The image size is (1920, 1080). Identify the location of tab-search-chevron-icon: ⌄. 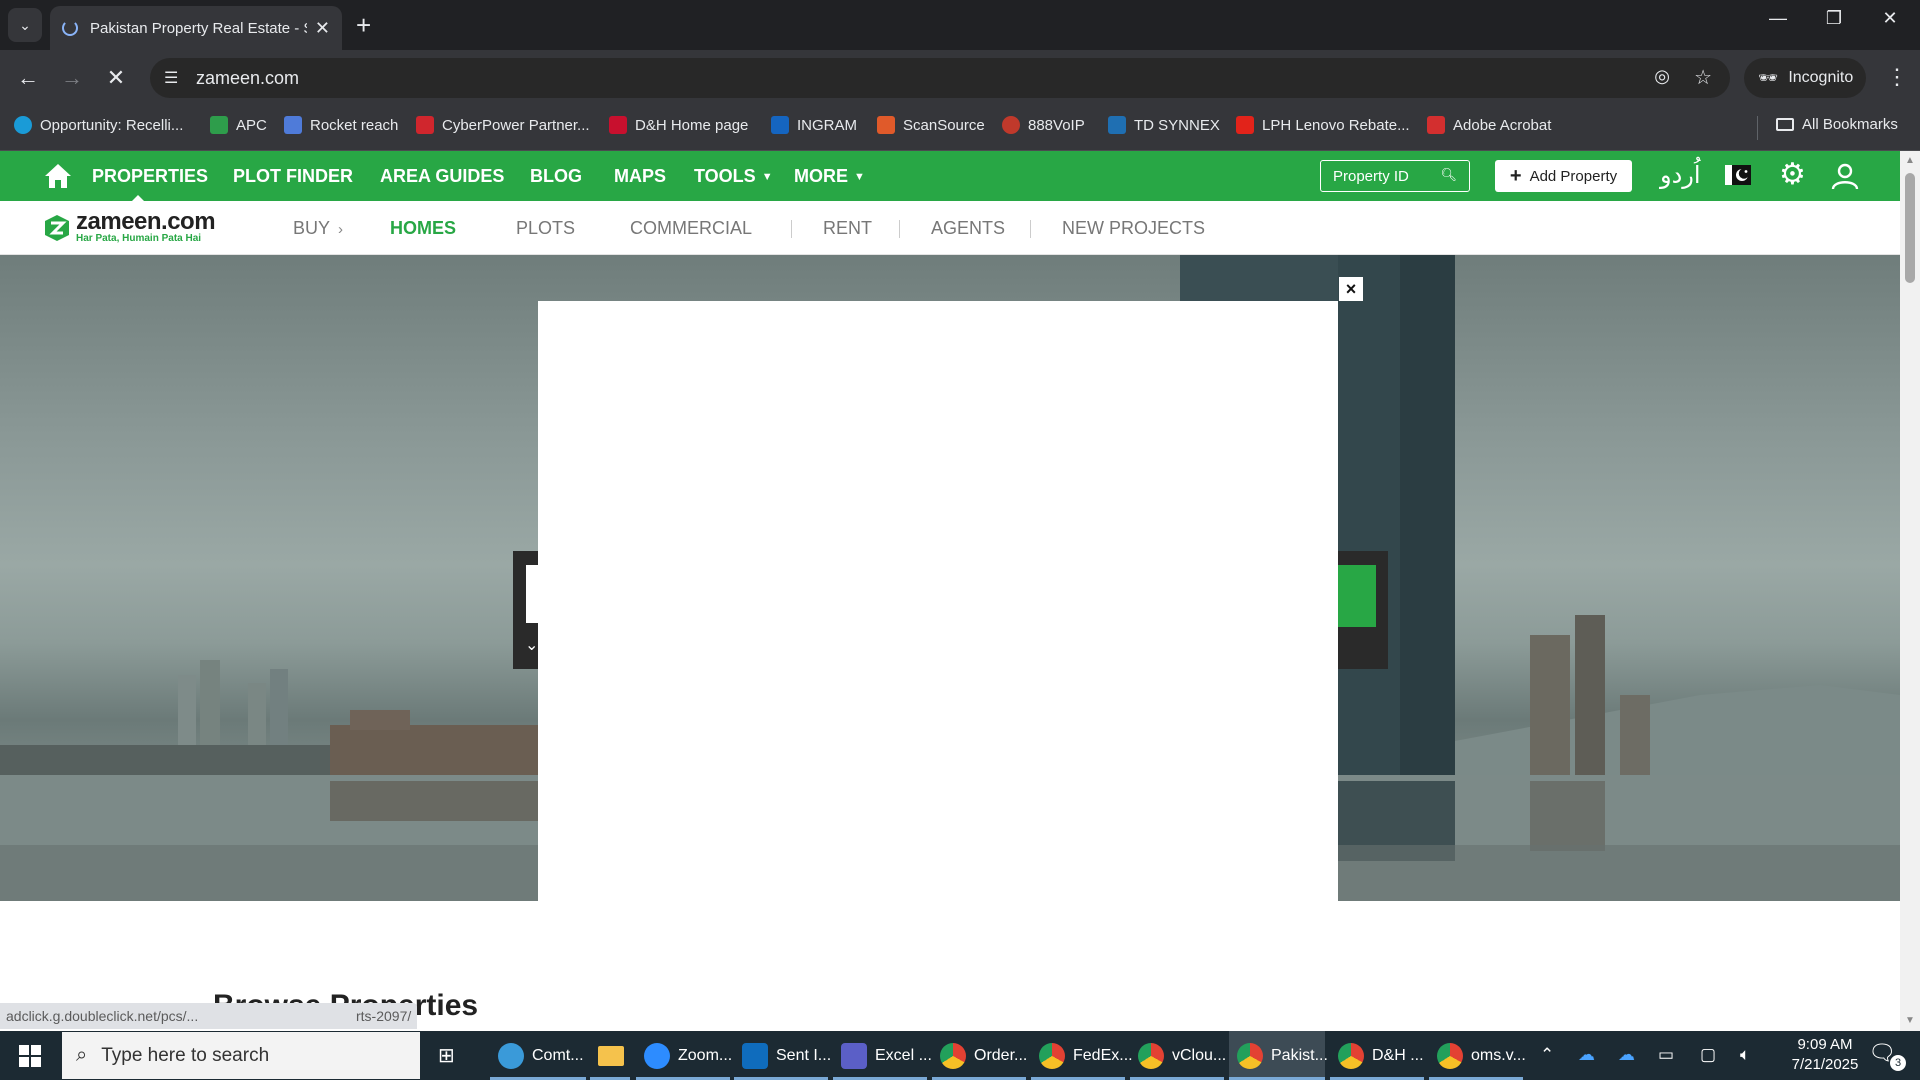
(25, 25).